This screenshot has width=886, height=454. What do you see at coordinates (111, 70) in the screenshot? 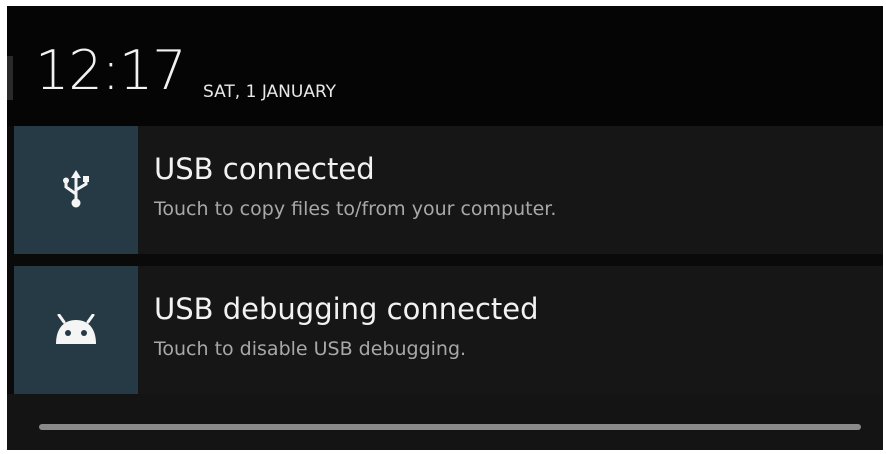
I see `clock-time: 12:17` at bounding box center [111, 70].